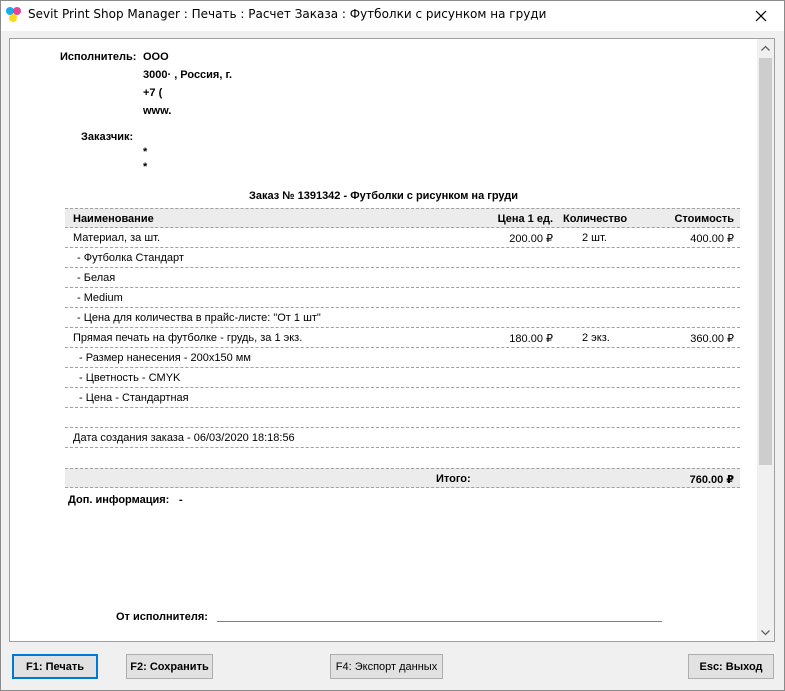 The width and height of the screenshot is (785, 691). What do you see at coordinates (130, 258) in the screenshot?
I see `item-detail: - Футболка Стандарт` at bounding box center [130, 258].